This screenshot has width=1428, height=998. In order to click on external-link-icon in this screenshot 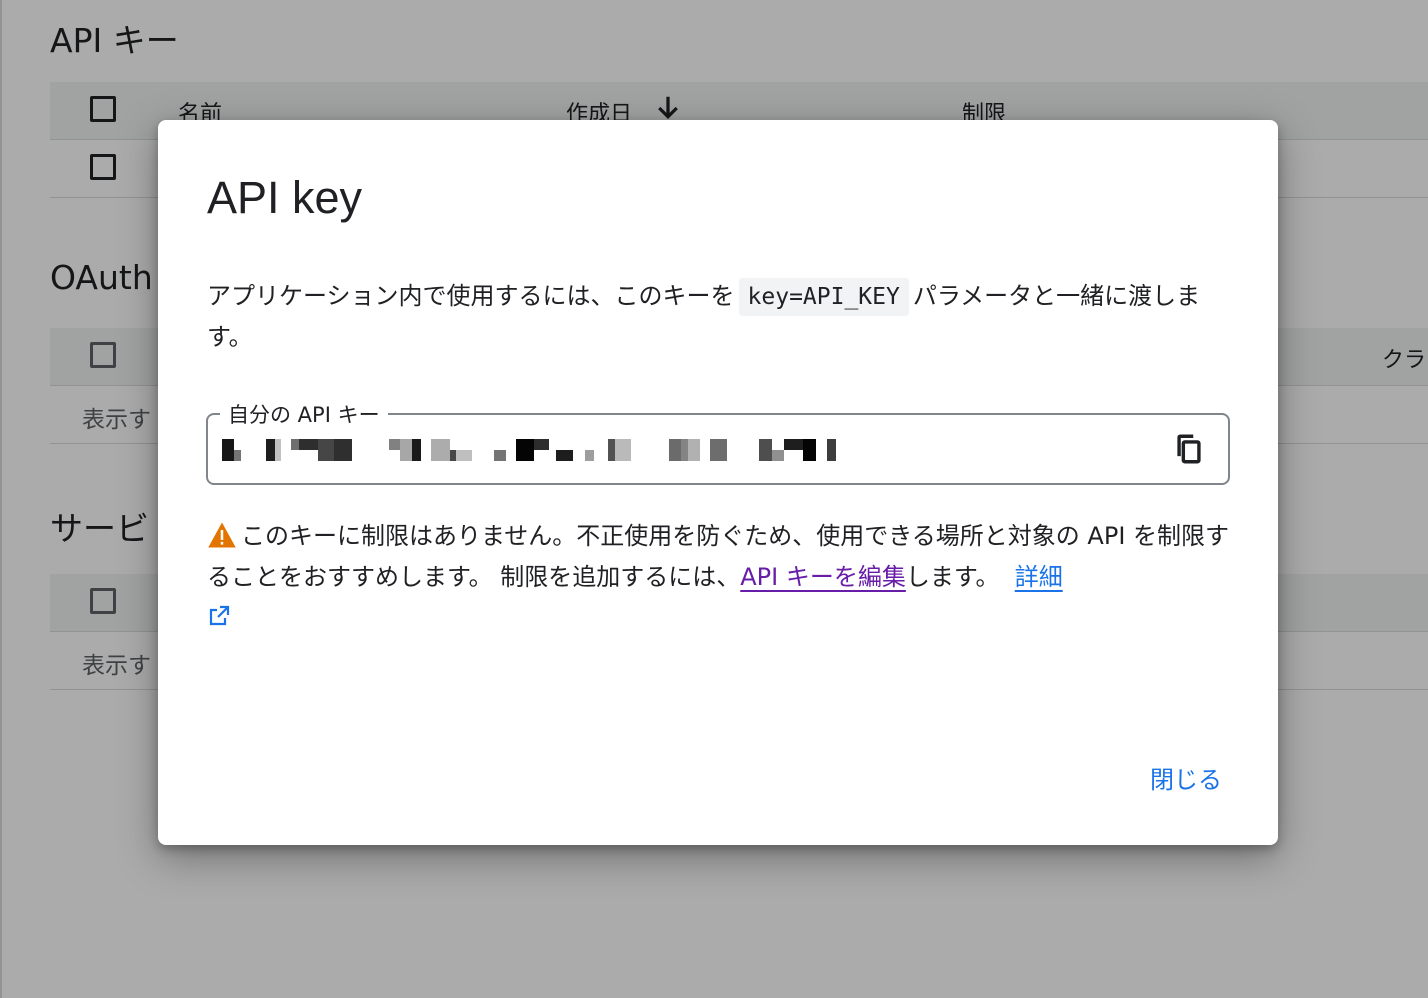, I will do `click(219, 616)`.